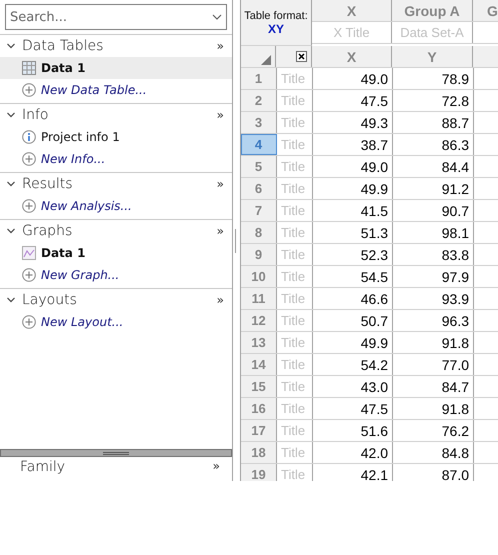 The height and width of the screenshot is (555, 498). I want to click on column-subheader: X, so click(352, 56).